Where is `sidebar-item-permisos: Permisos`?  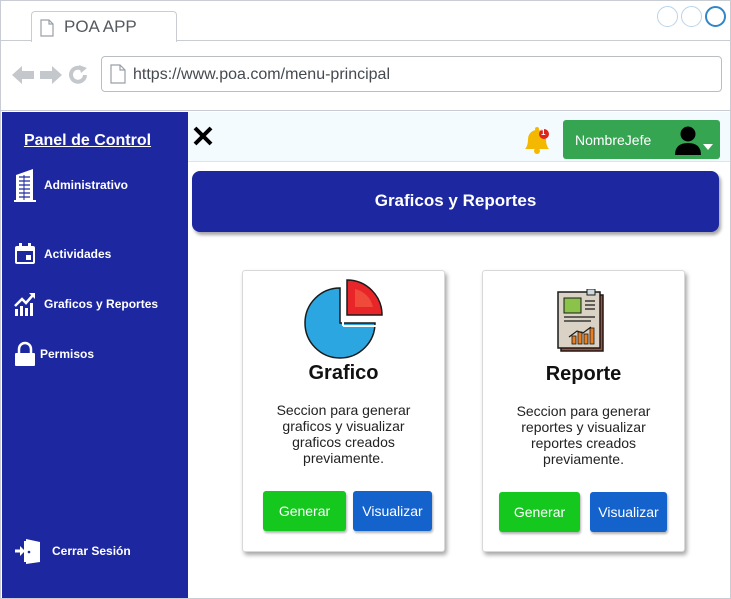
sidebar-item-permisos: Permisos is located at coordinates (53, 354).